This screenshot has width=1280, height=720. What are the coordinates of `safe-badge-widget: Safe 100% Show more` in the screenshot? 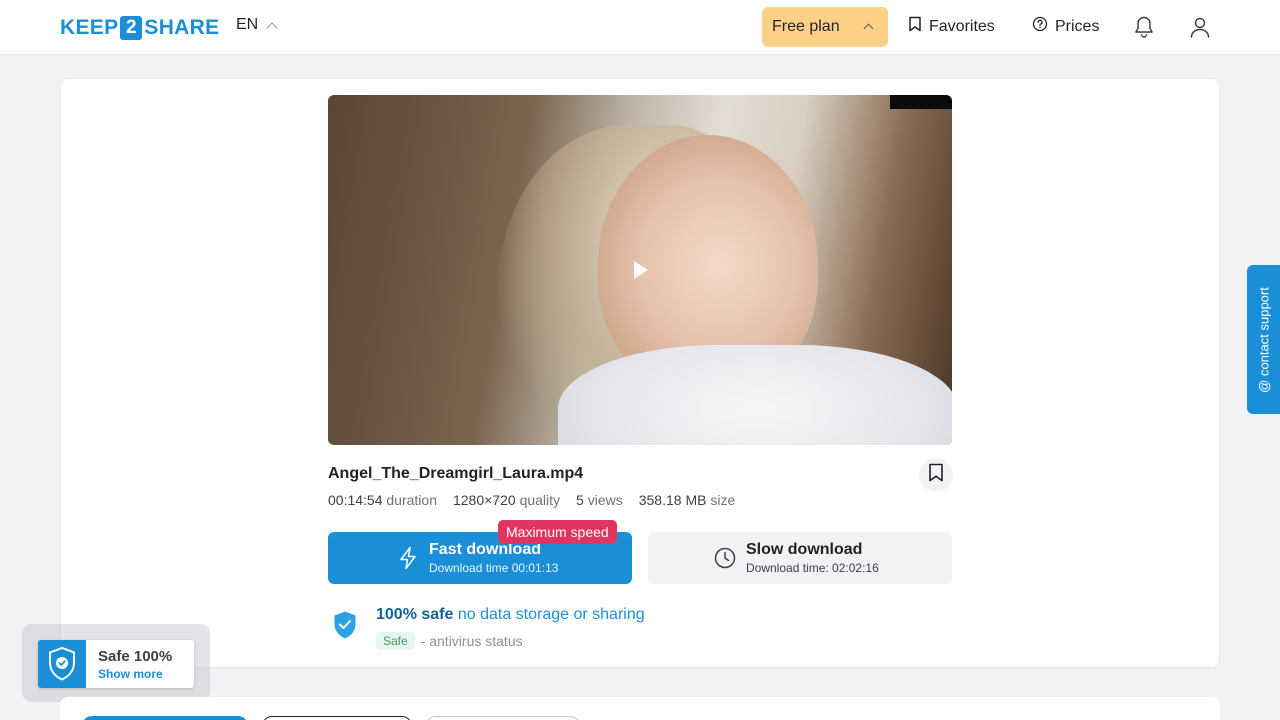 It's located at (116, 664).